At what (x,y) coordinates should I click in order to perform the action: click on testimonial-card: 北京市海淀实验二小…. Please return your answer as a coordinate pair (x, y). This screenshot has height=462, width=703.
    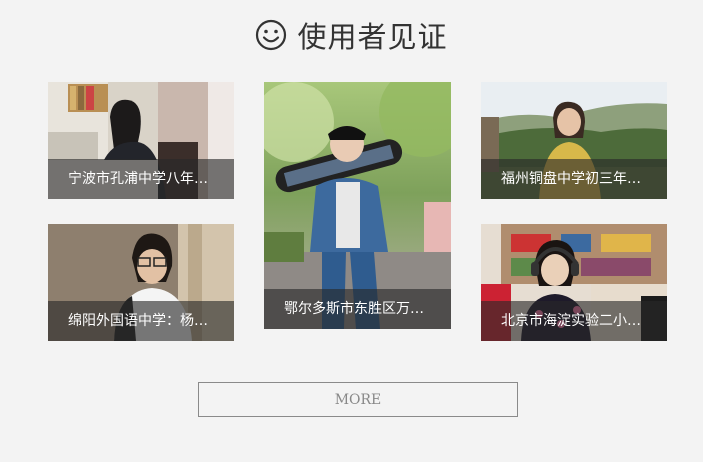
    Looking at the image, I should click on (574, 282).